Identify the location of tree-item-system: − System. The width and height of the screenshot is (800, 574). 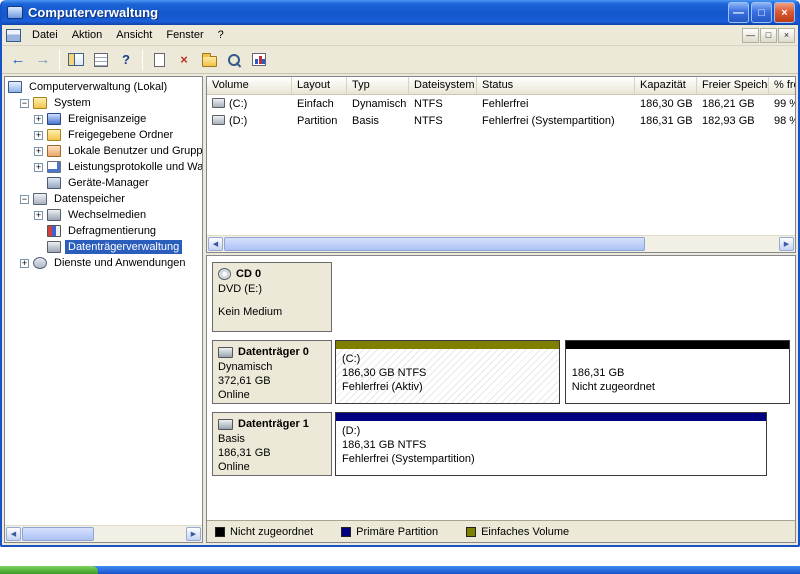
(103, 103).